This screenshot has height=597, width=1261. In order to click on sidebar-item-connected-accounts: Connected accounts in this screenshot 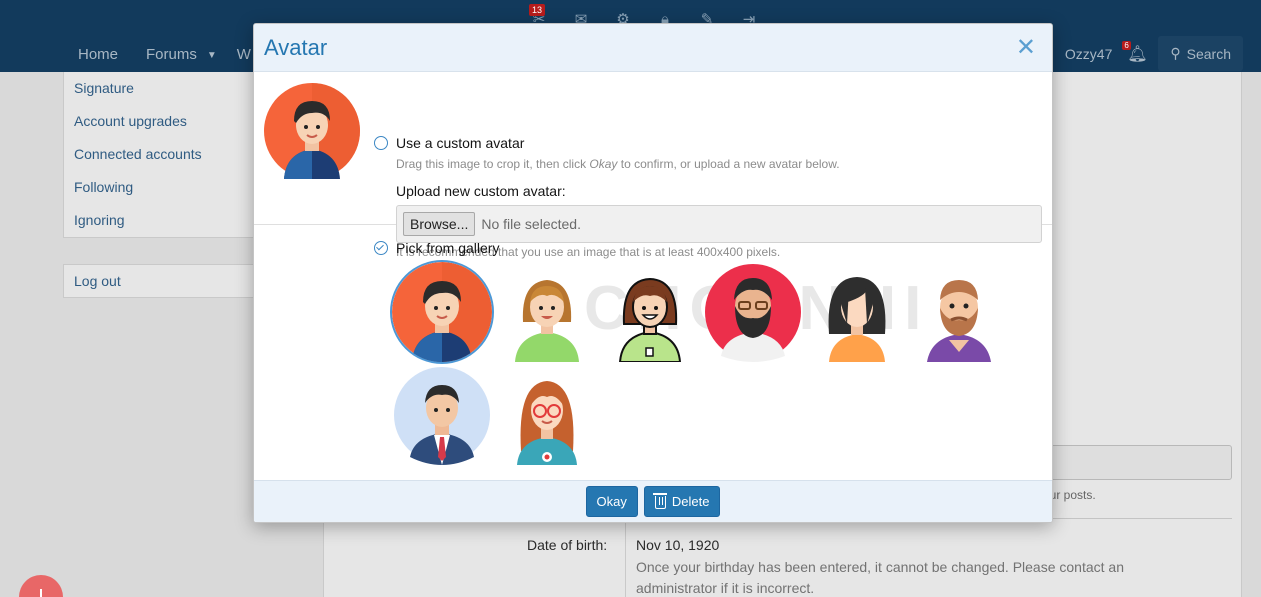, I will do `click(163, 154)`.